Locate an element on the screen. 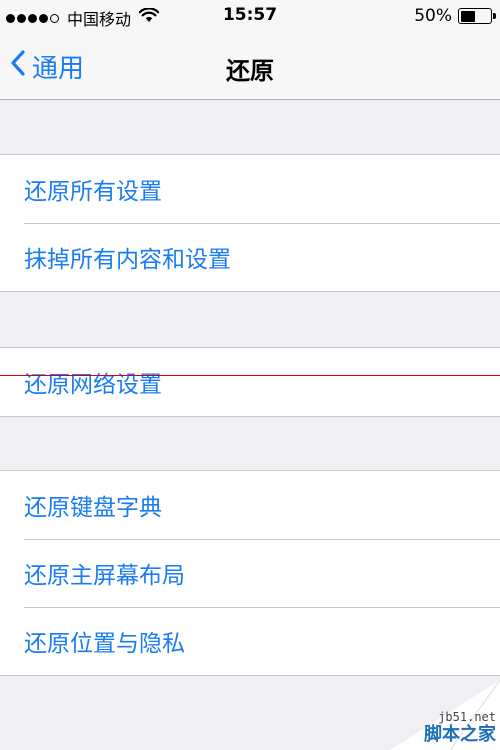  row-label: 还原所有设置 is located at coordinates (93, 192).